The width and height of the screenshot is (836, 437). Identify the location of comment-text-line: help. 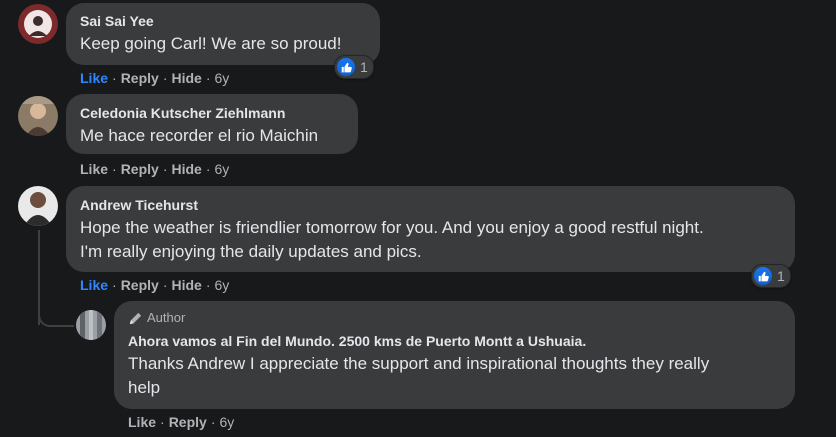
(144, 387).